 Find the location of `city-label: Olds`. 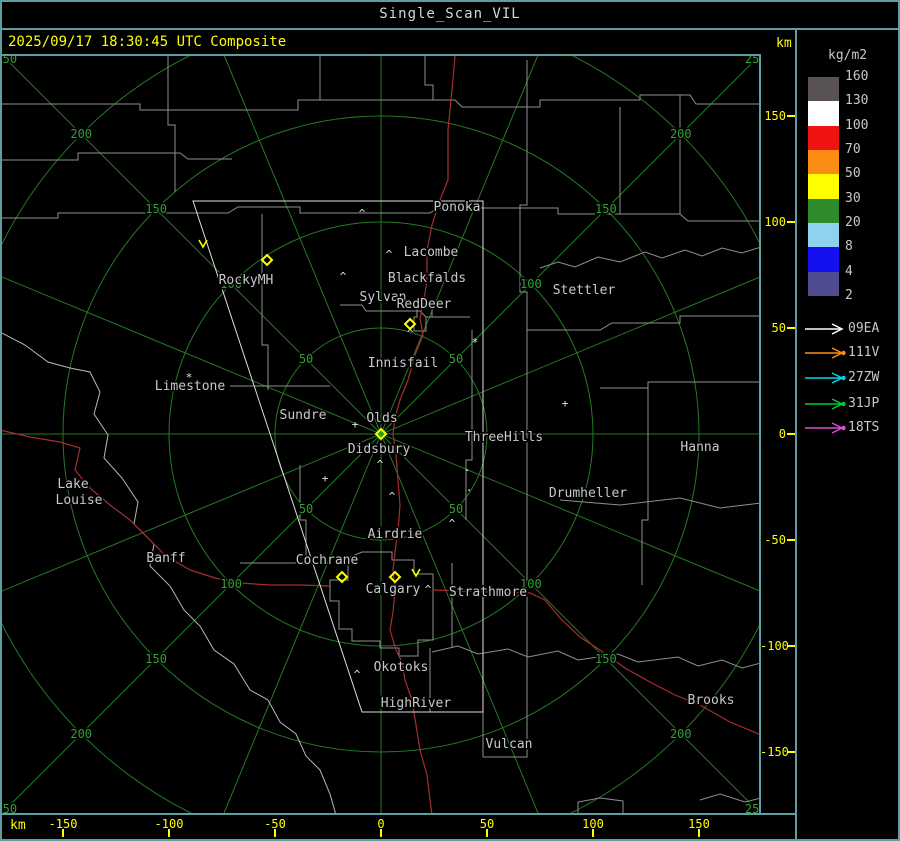

city-label: Olds is located at coordinates (381, 418).